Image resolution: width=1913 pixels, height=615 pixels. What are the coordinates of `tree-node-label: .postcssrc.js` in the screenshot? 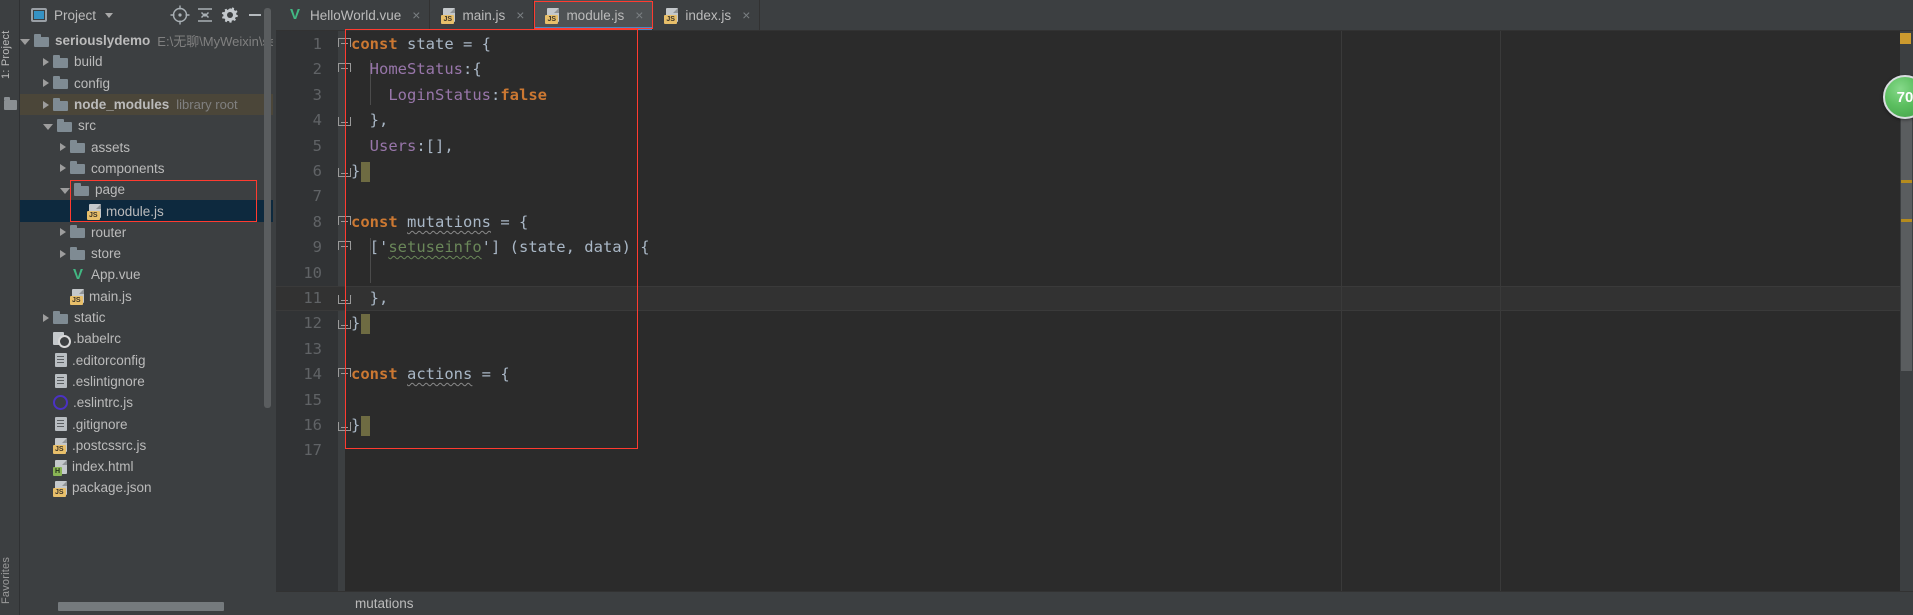 It's located at (109, 445).